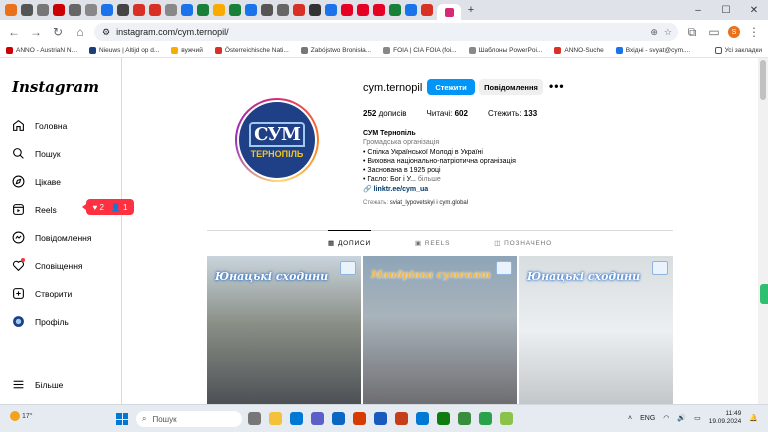 This screenshot has height=432, width=768. Describe the element at coordinates (51, 237) in the screenshot. I see `nav-messages: Повідомлення` at that location.